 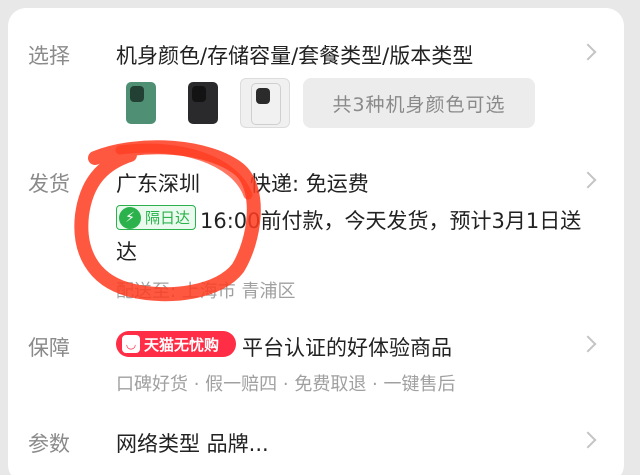 What do you see at coordinates (168, 218) in the screenshot?
I see `next-day-badge-text: 隔日达` at bounding box center [168, 218].